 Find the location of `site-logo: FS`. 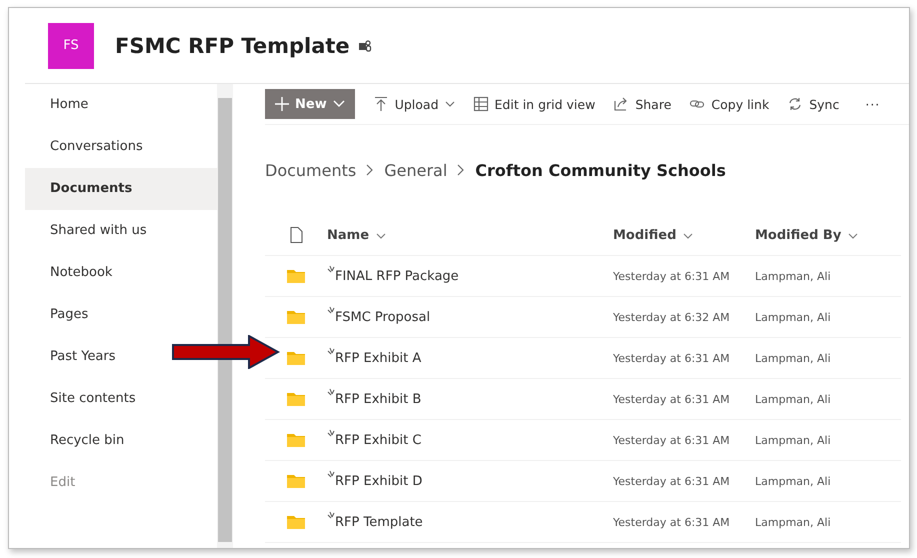

site-logo: FS is located at coordinates (71, 45).